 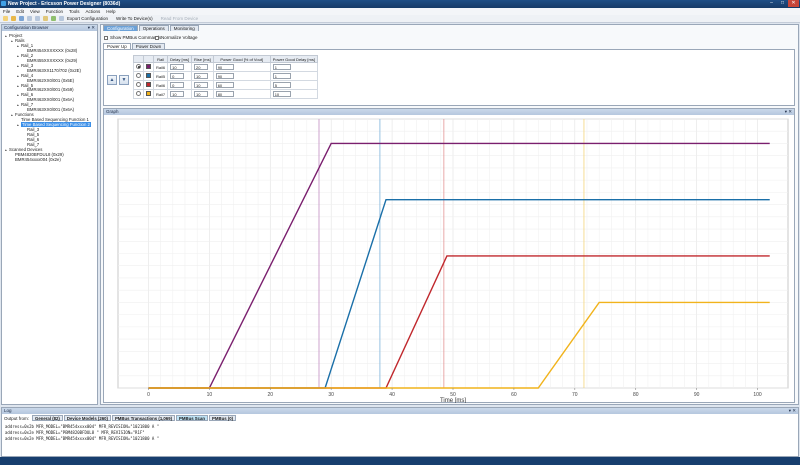 I want to click on menu-file: File, so click(x=6, y=11).